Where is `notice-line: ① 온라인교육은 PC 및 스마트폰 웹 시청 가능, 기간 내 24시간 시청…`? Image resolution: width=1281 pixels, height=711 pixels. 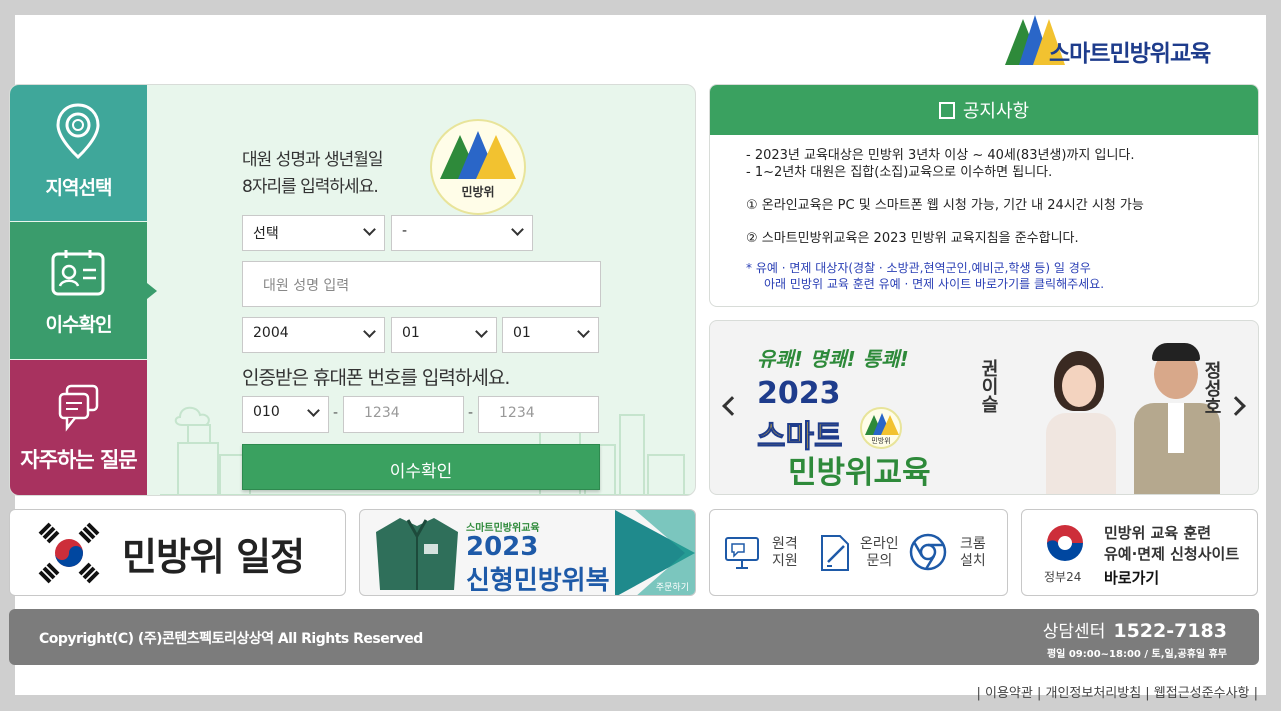 notice-line: ① 온라인교육은 PC 및 스마트폰 웹 시청 가능, 기간 내 24시간 시청… is located at coordinates (945, 205).